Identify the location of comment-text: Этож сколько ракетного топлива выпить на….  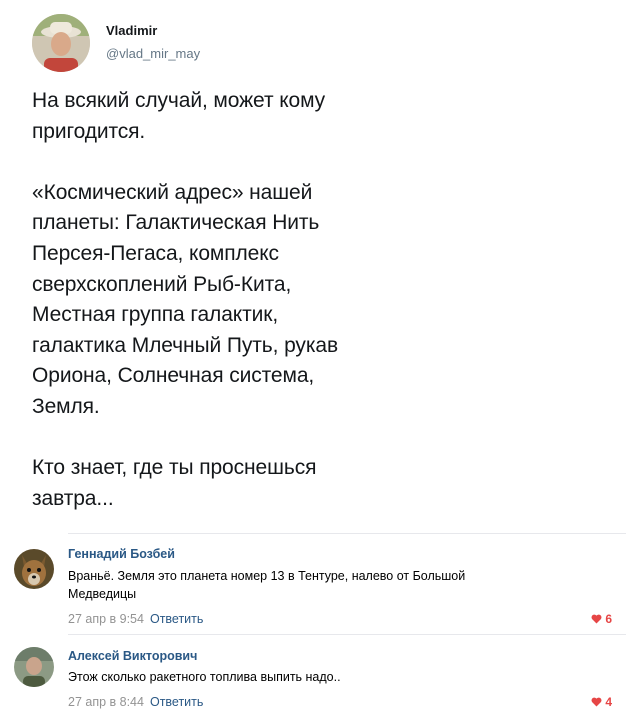
(328, 677).